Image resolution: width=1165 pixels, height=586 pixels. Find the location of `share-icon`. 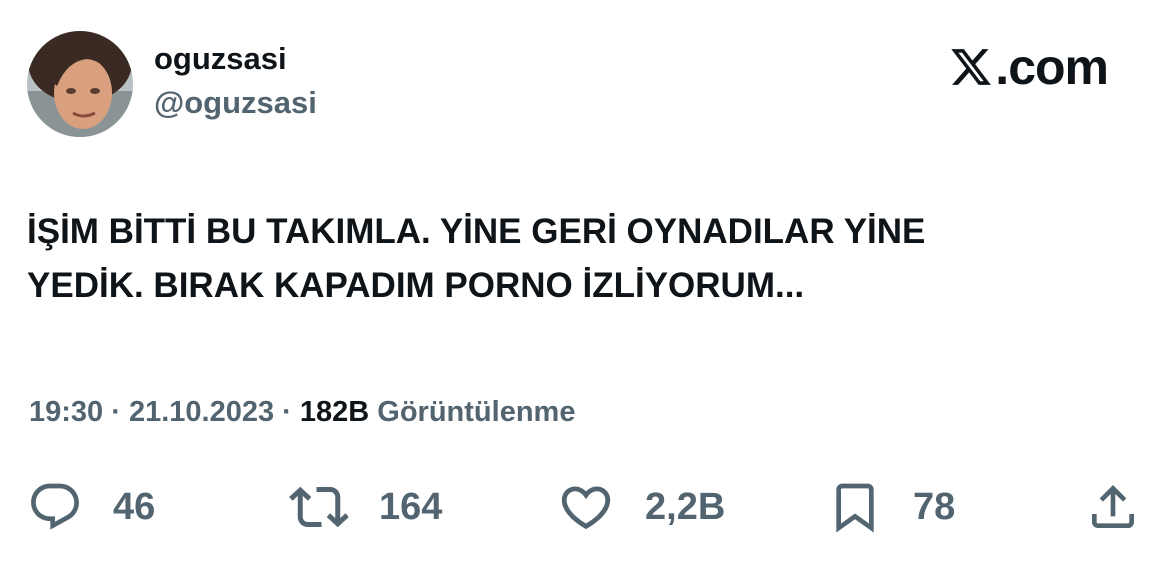

share-icon is located at coordinates (1113, 506).